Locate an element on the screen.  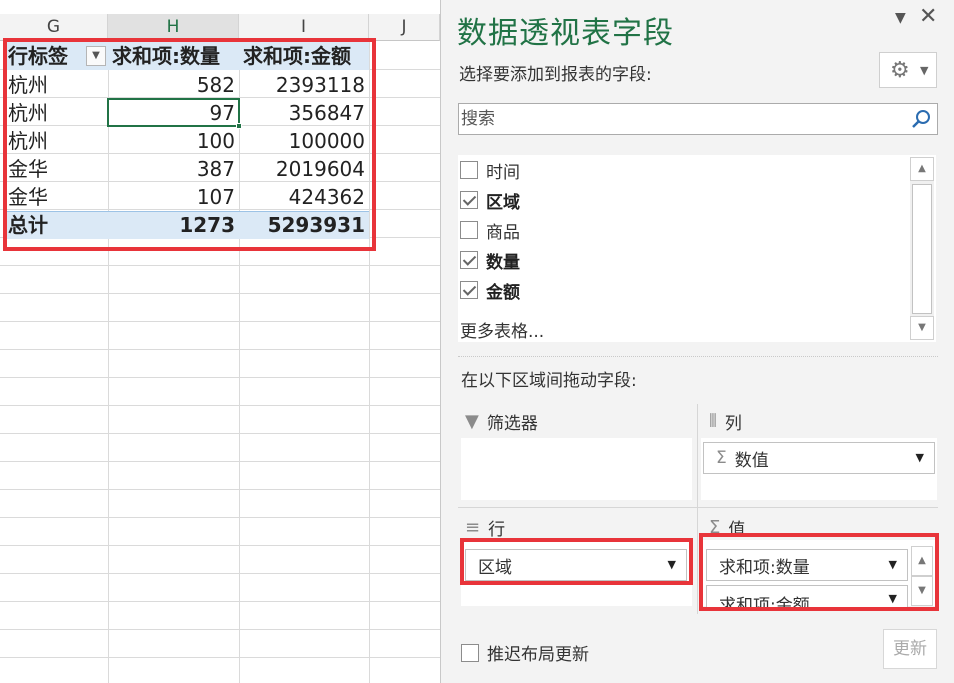
field-item-region: 区域 is located at coordinates (490, 200).